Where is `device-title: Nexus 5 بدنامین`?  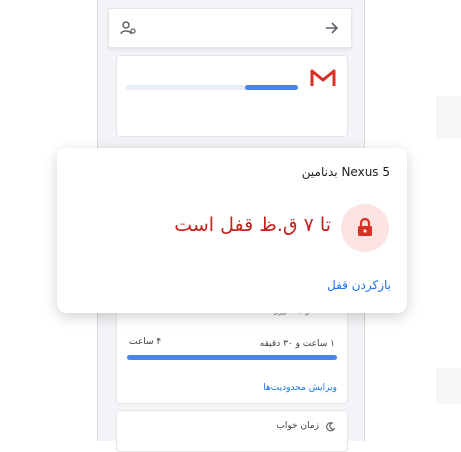 device-title: Nexus 5 بدنامین is located at coordinates (345, 172).